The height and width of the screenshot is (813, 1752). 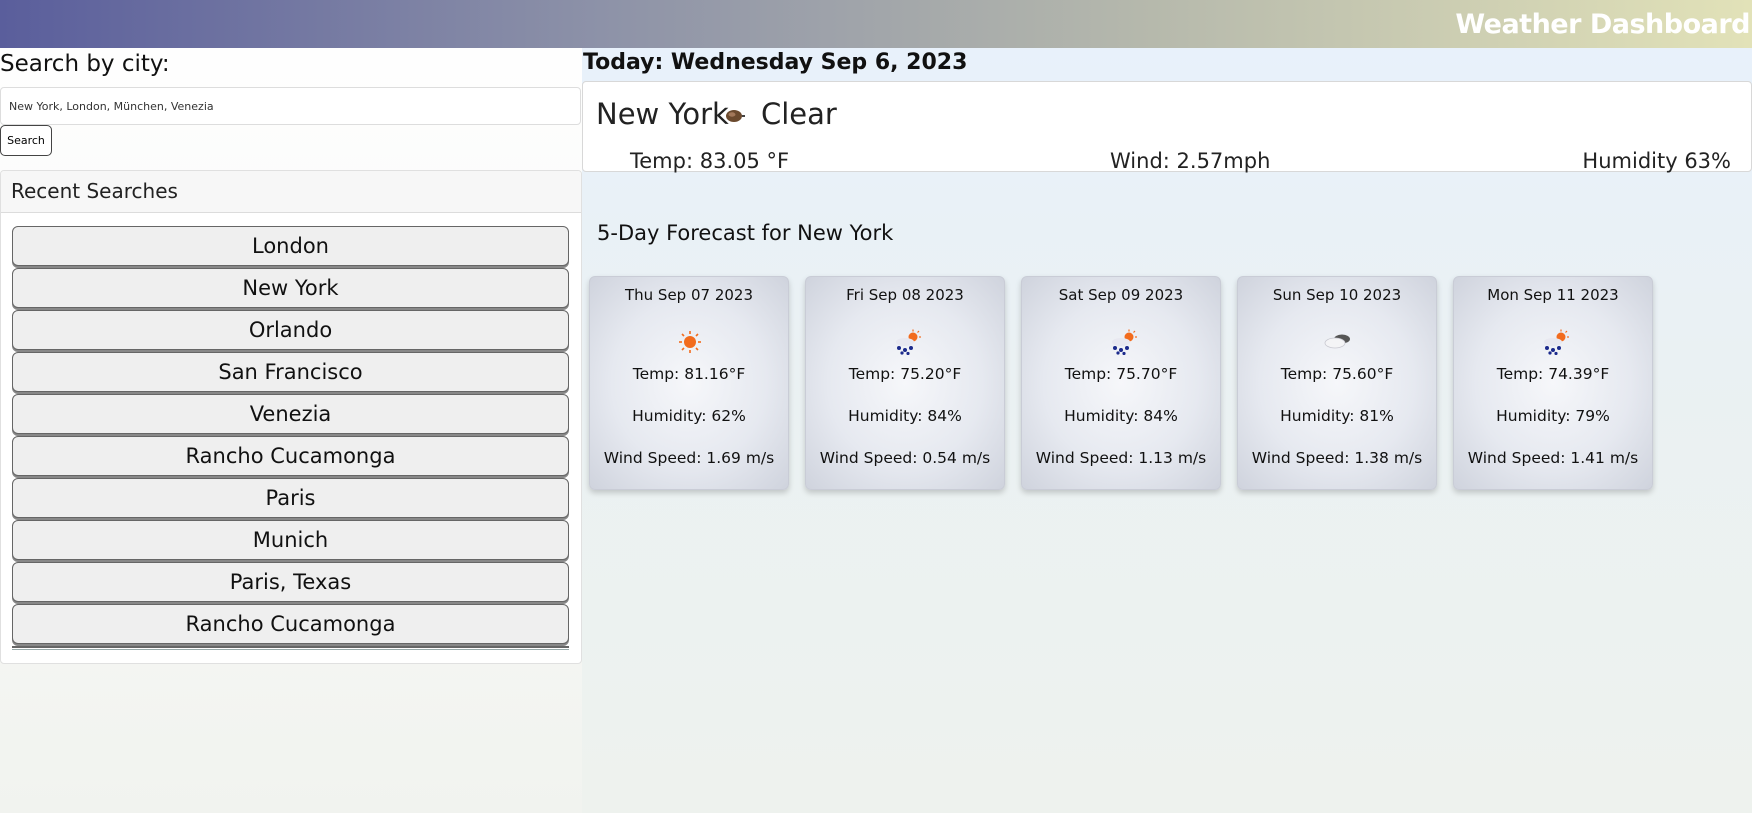 What do you see at coordinates (290, 288) in the screenshot?
I see `recent-search-button: New York` at bounding box center [290, 288].